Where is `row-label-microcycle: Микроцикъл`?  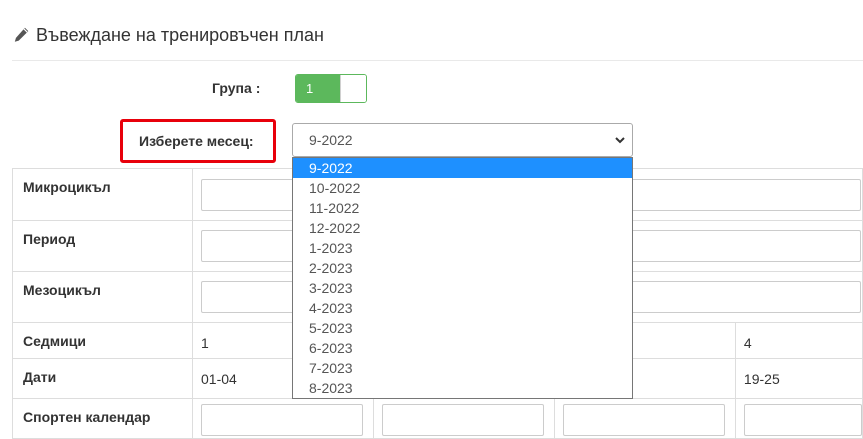 row-label-microcycle: Микроцикъл is located at coordinates (102, 194).